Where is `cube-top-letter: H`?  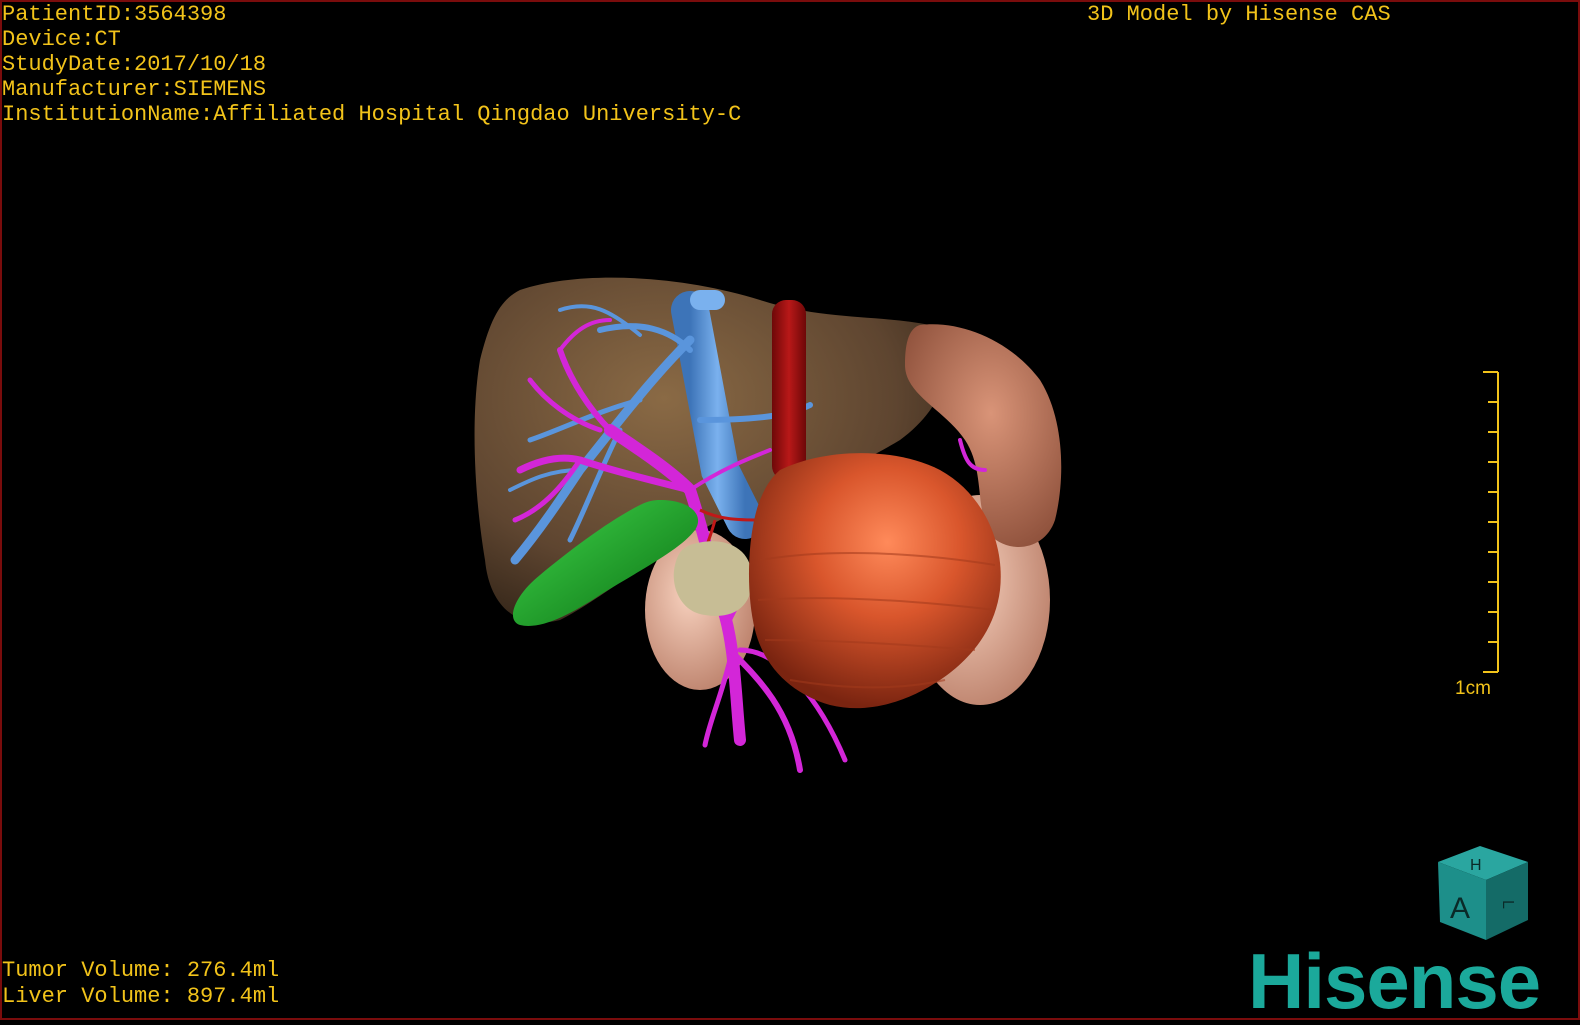
cube-top-letter: H is located at coordinates (1476, 865).